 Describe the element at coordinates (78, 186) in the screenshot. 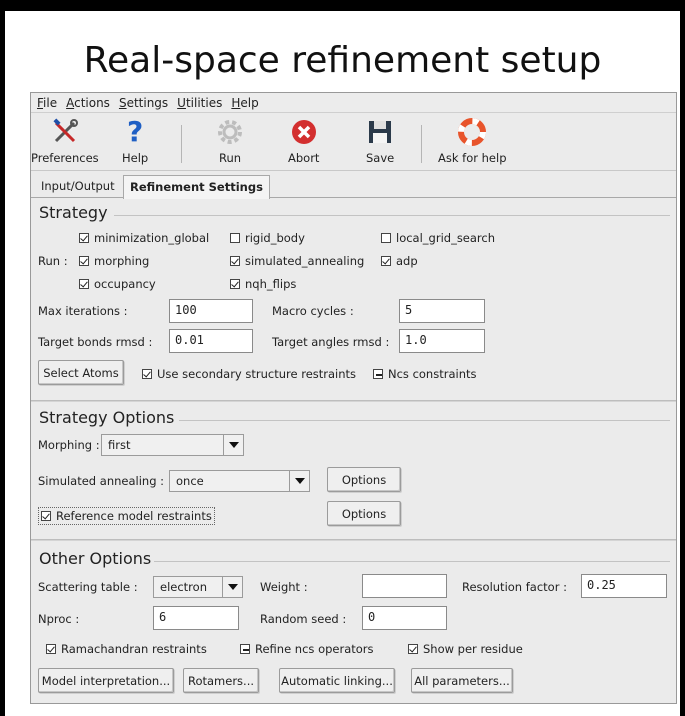

I see `tab-input-output: Input/Output` at that location.